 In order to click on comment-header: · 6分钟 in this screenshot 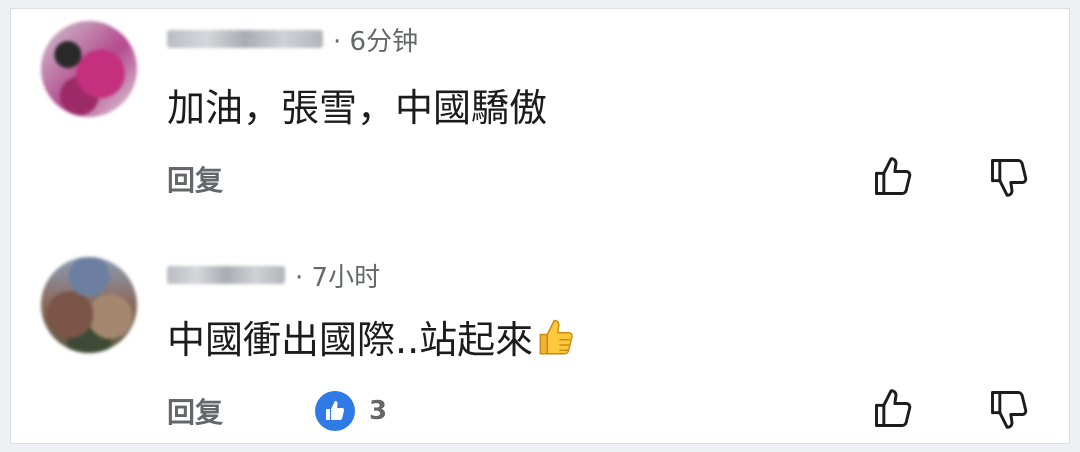, I will do `click(292, 39)`.